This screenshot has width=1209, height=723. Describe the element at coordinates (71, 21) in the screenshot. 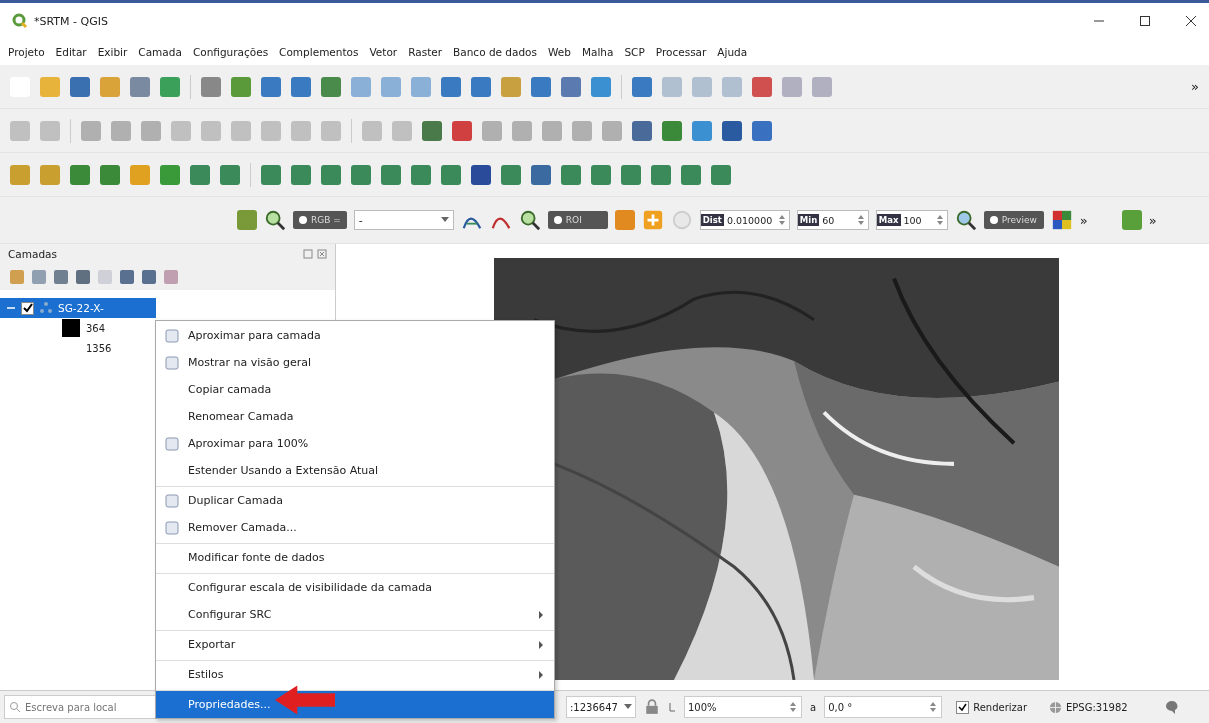

I see `window-title: *SRTM - QGIS` at that location.